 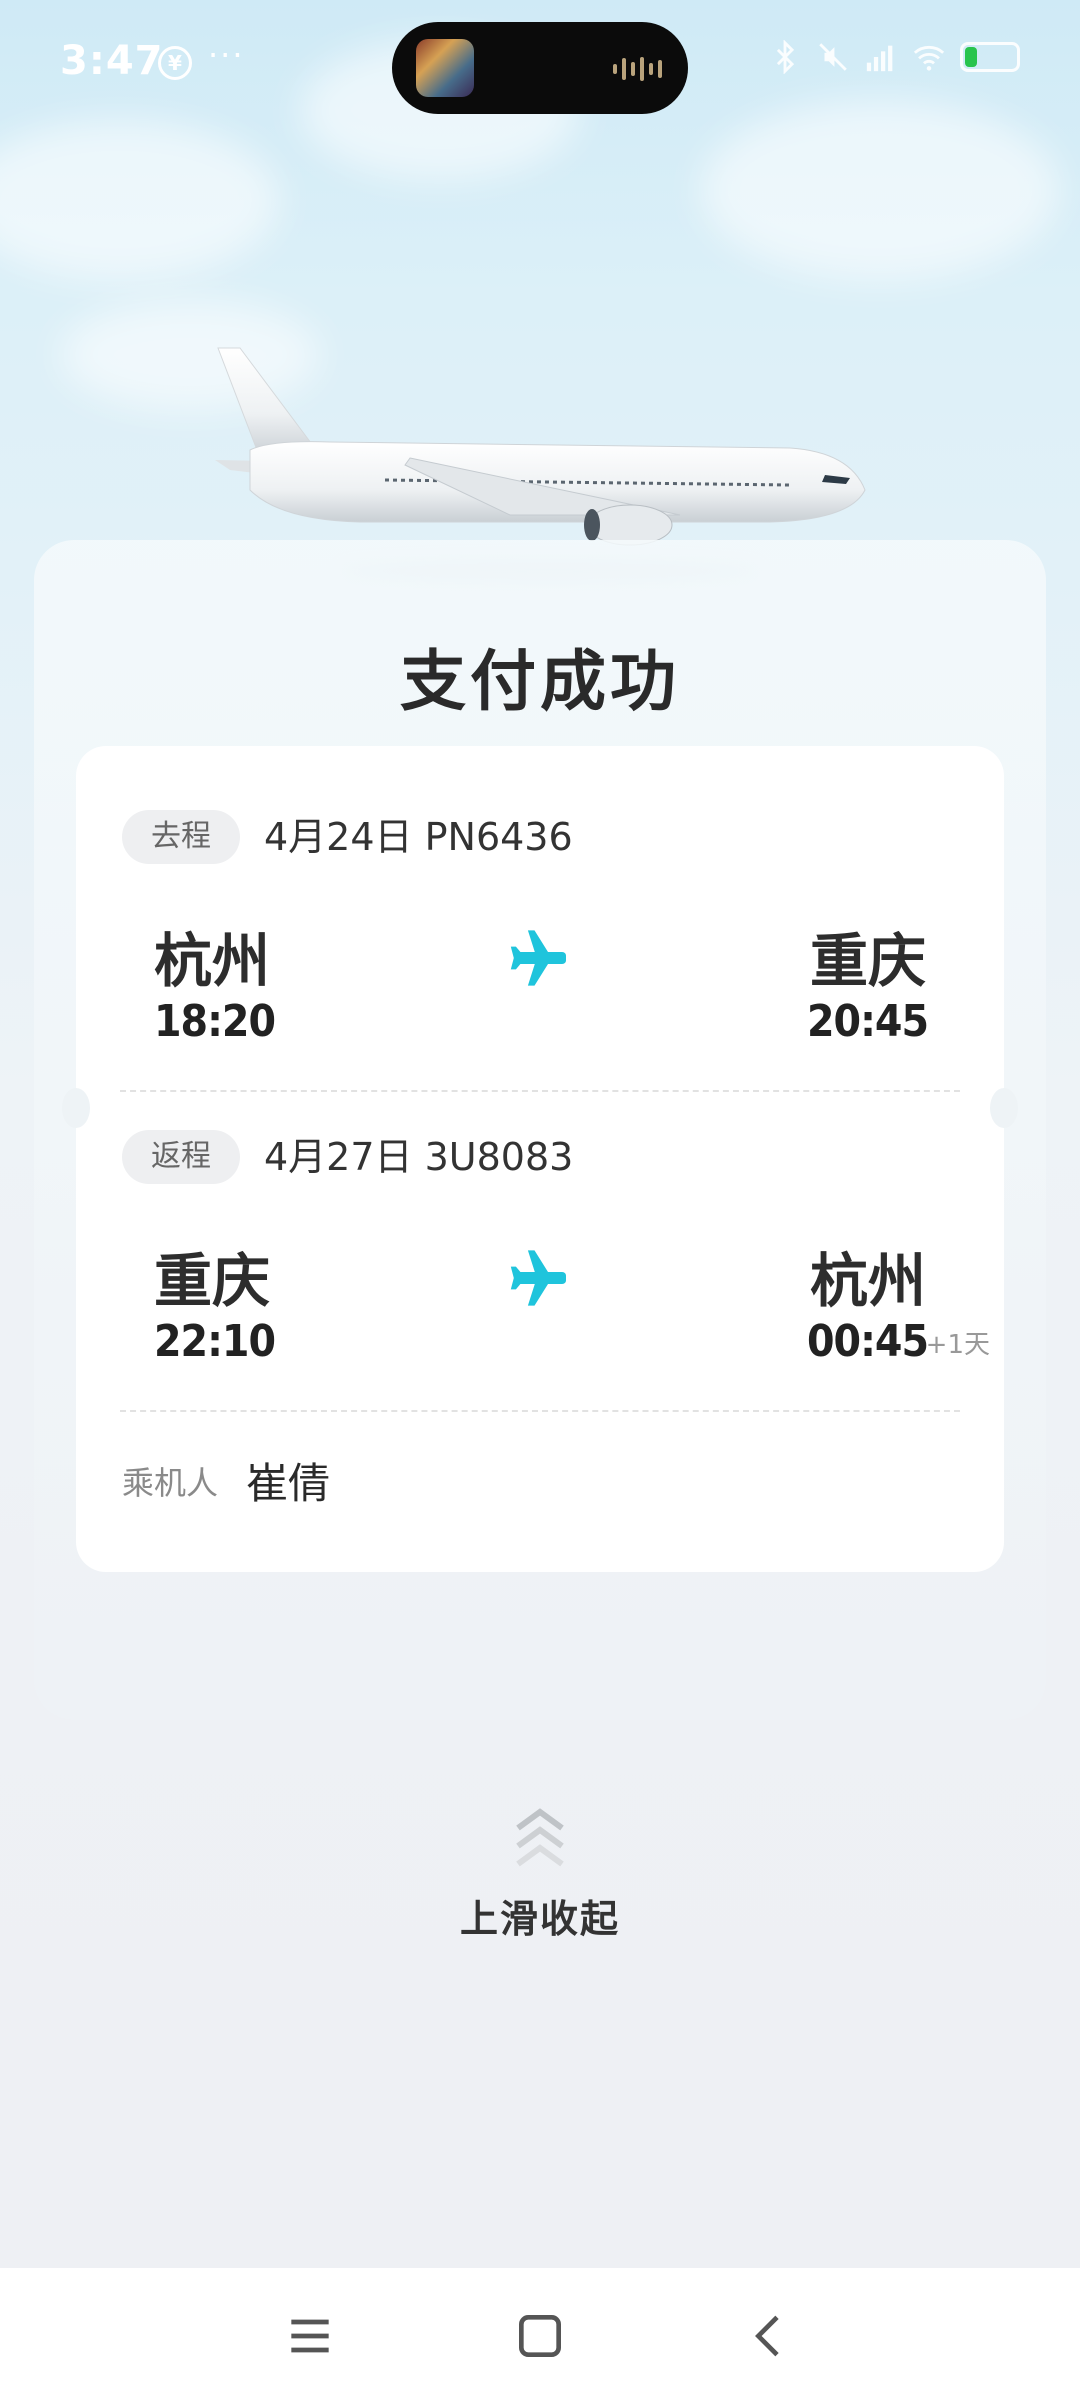 What do you see at coordinates (833, 57) in the screenshot?
I see `mute-icon` at bounding box center [833, 57].